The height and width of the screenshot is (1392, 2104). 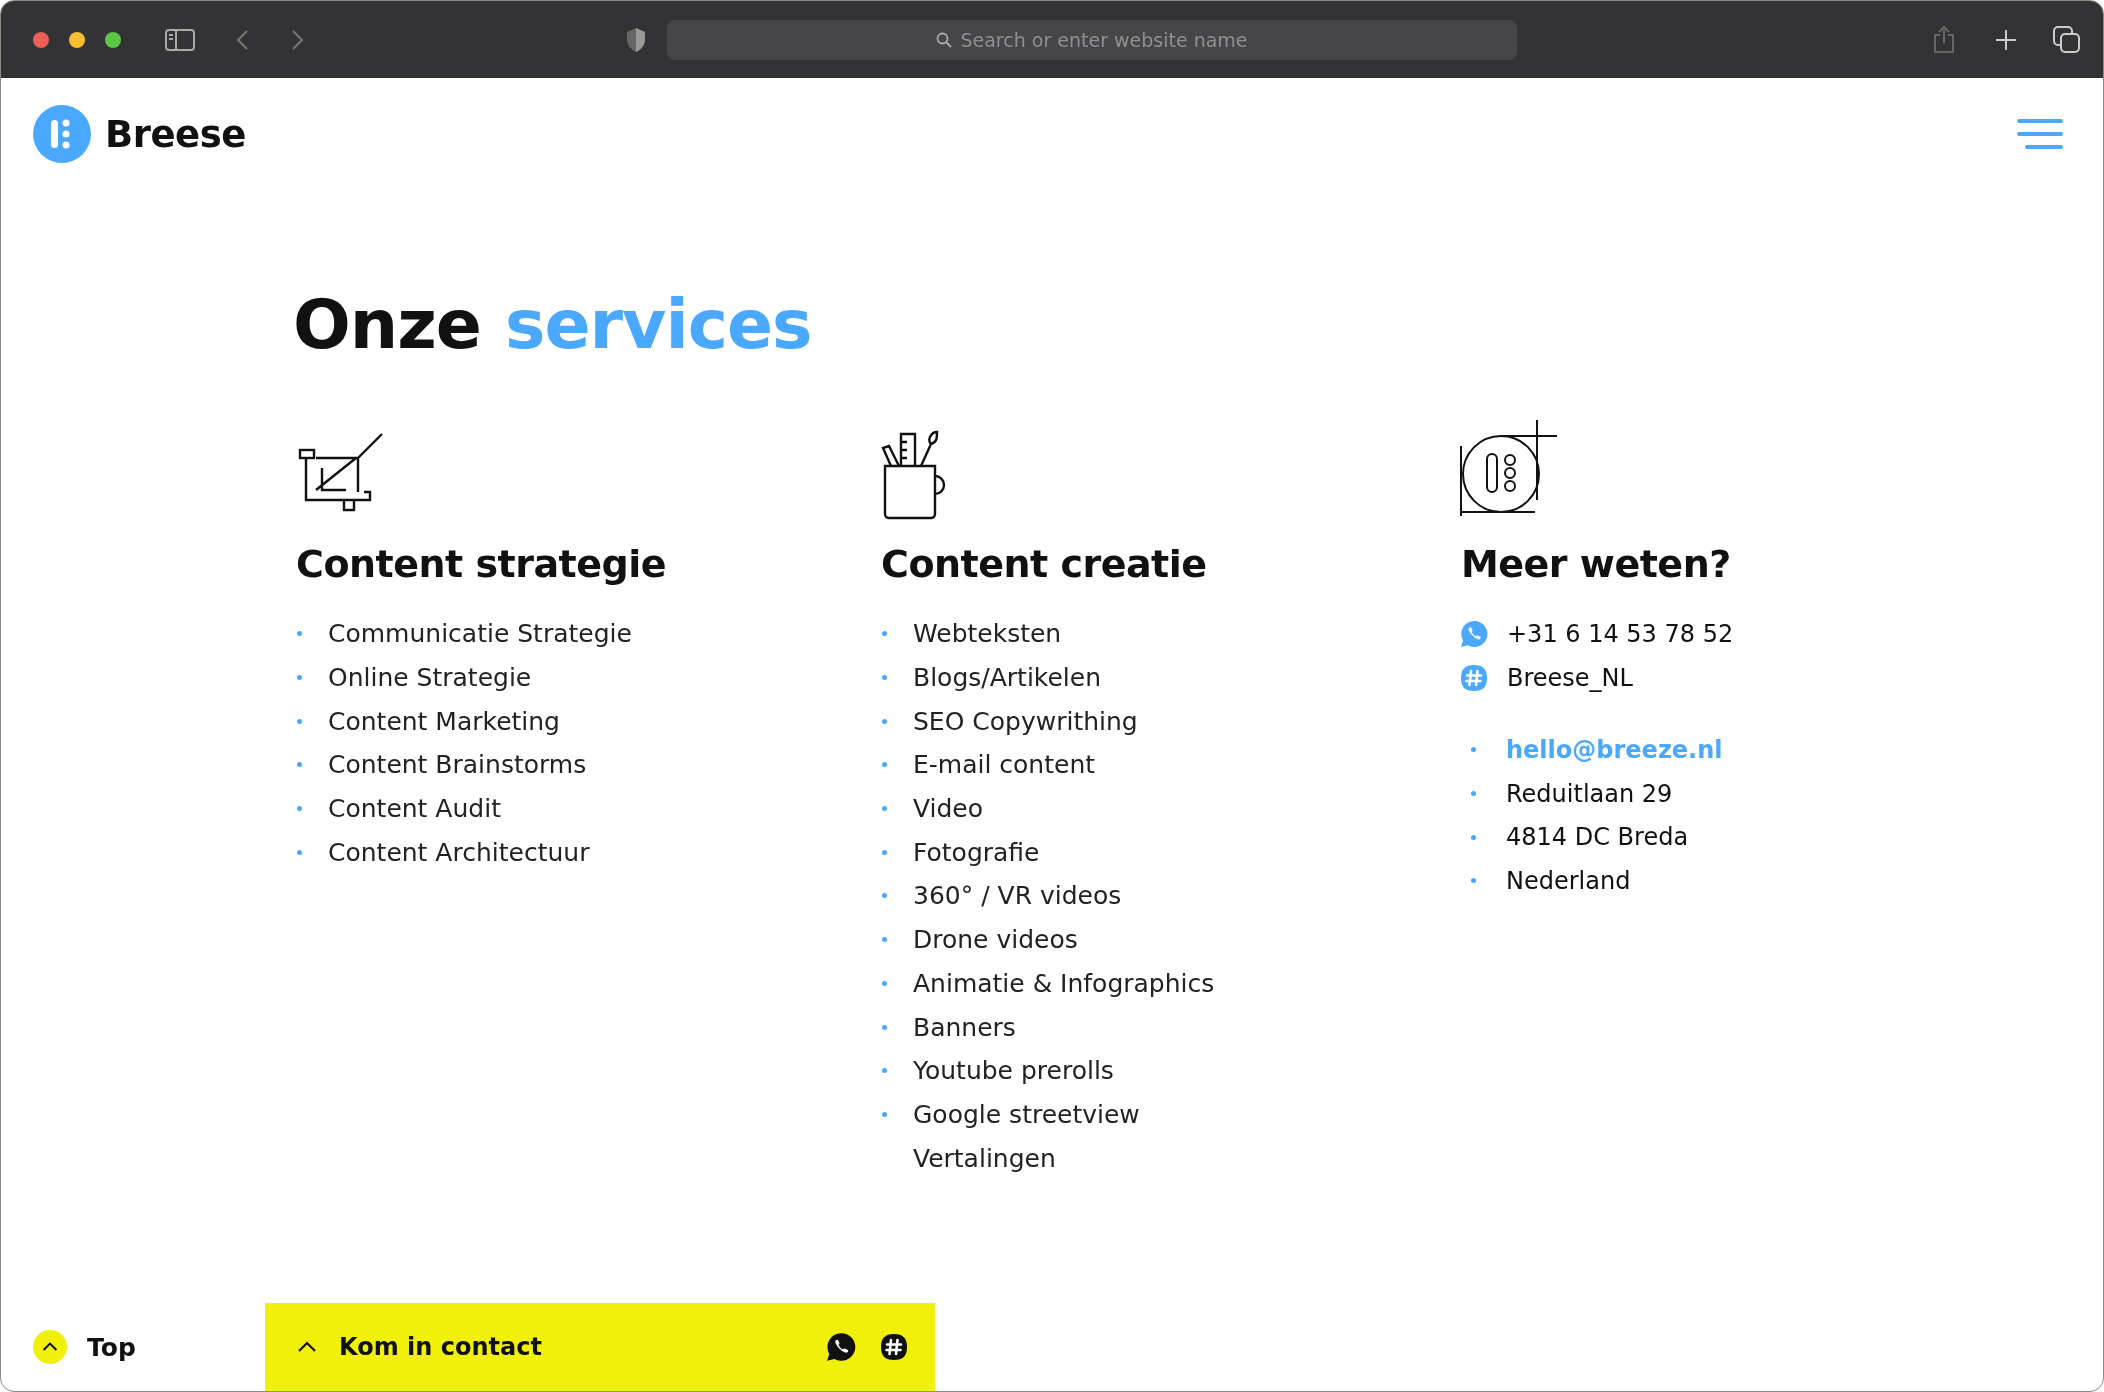 What do you see at coordinates (948, 809) in the screenshot?
I see `service-item: Video` at bounding box center [948, 809].